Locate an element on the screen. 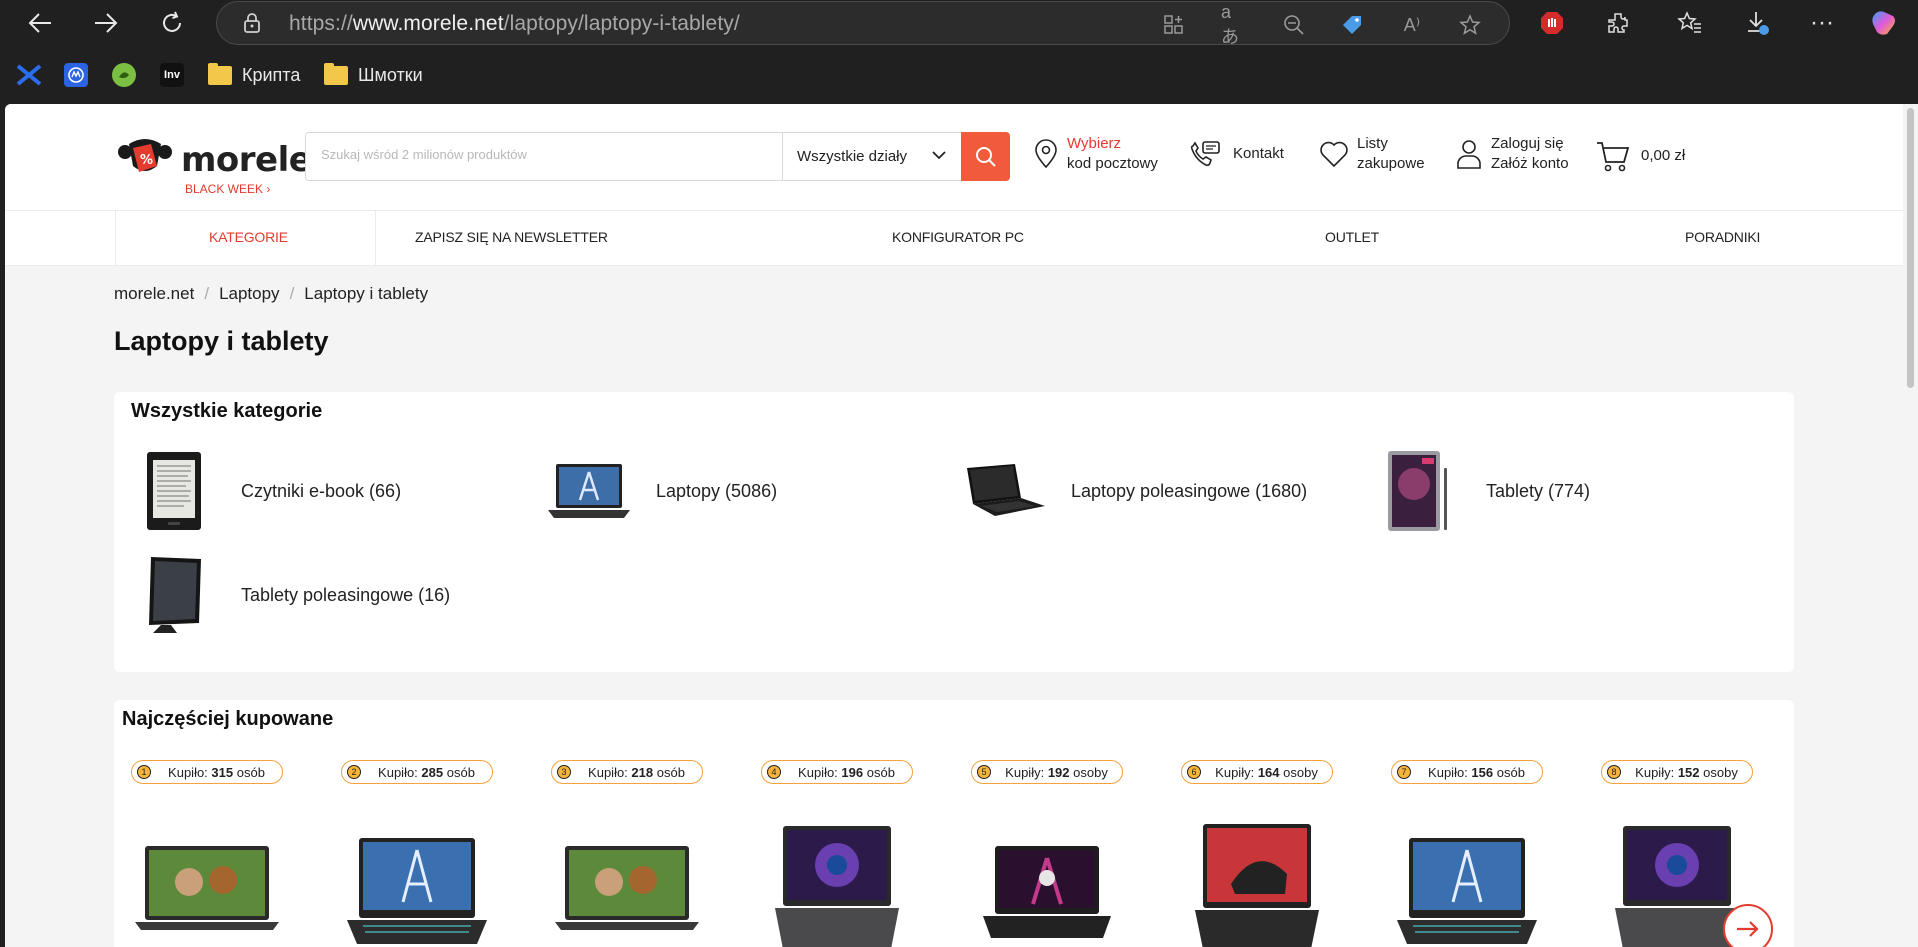  breadcrumb: morele.net / Laptopy / Laptopy i tablety is located at coordinates (271, 294).